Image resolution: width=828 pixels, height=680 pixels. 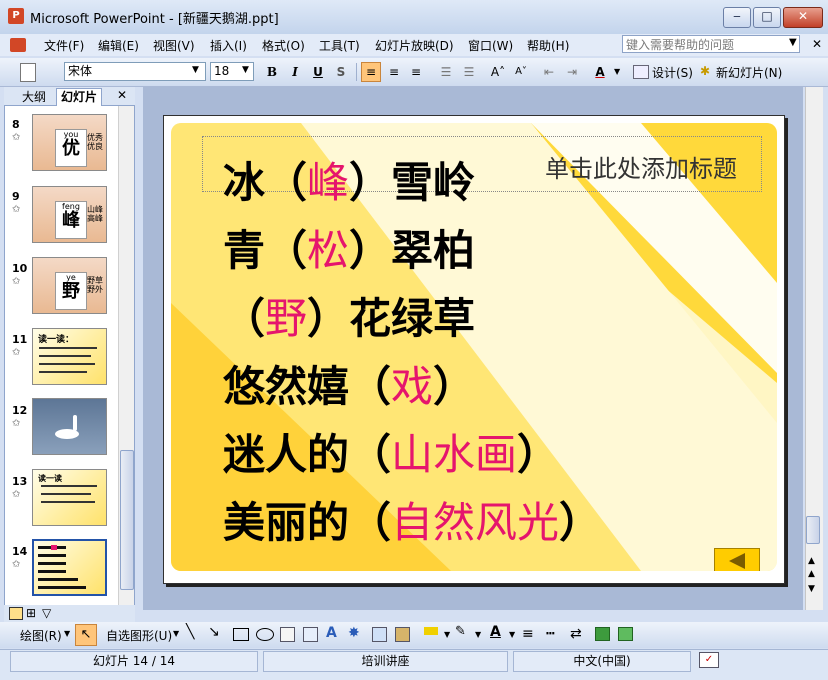 What do you see at coordinates (469, 72) in the screenshot?
I see `bulleted-list-icon: ☰` at bounding box center [469, 72].